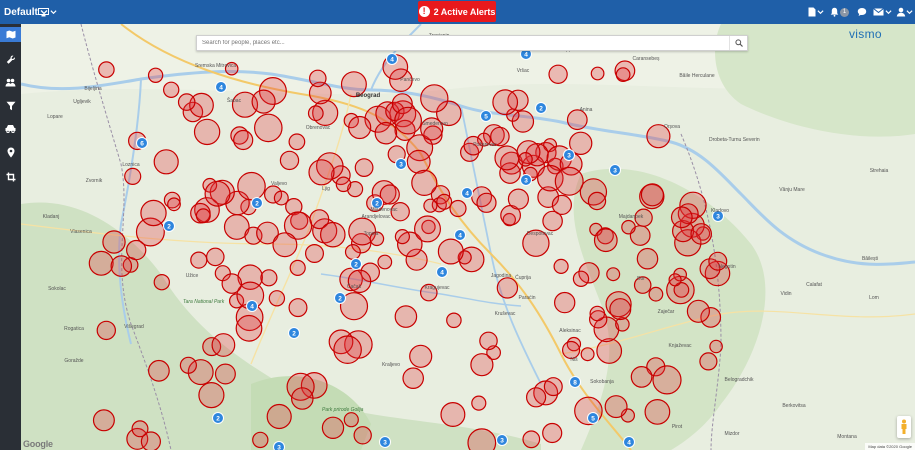  Describe the element at coordinates (839, 12) in the screenshot. I see `notifications-button: 1` at that location.